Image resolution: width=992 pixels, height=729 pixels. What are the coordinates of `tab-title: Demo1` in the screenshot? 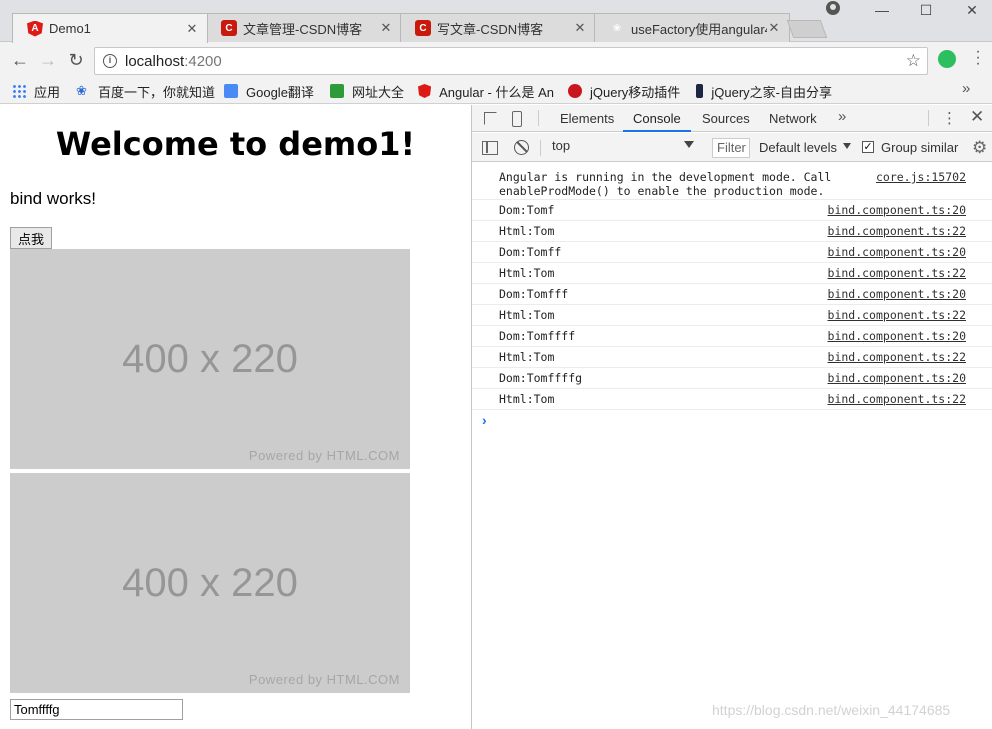 It's located at (70, 28).